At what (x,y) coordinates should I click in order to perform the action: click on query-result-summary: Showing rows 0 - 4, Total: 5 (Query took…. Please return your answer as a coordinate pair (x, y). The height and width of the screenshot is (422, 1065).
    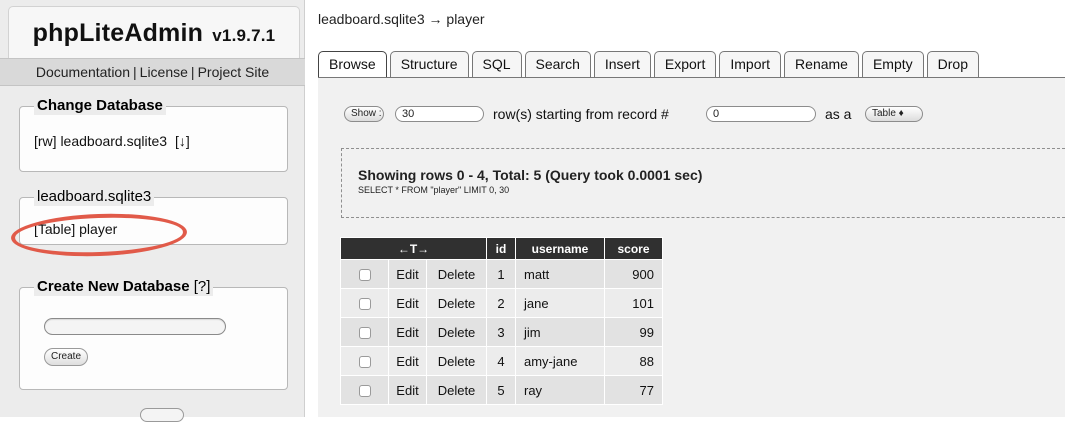
    Looking at the image, I should click on (530, 175).